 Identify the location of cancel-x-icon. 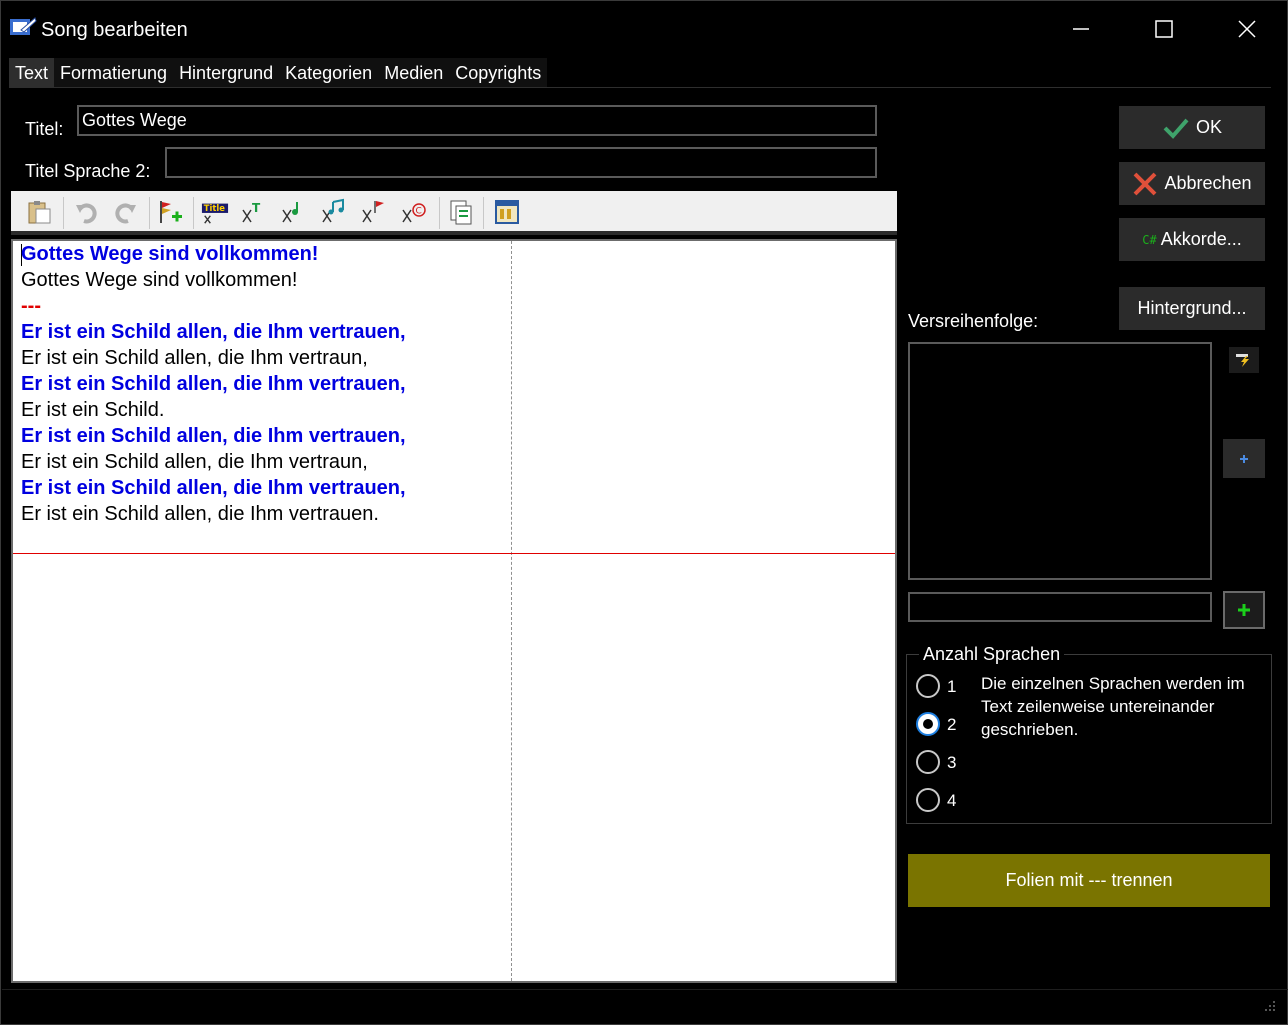
(1145, 183).